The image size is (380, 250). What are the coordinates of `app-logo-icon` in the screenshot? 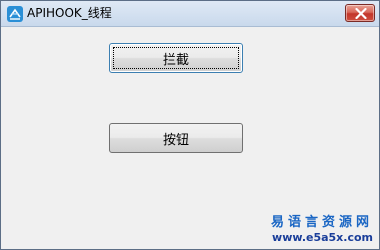 It's located at (15, 14).